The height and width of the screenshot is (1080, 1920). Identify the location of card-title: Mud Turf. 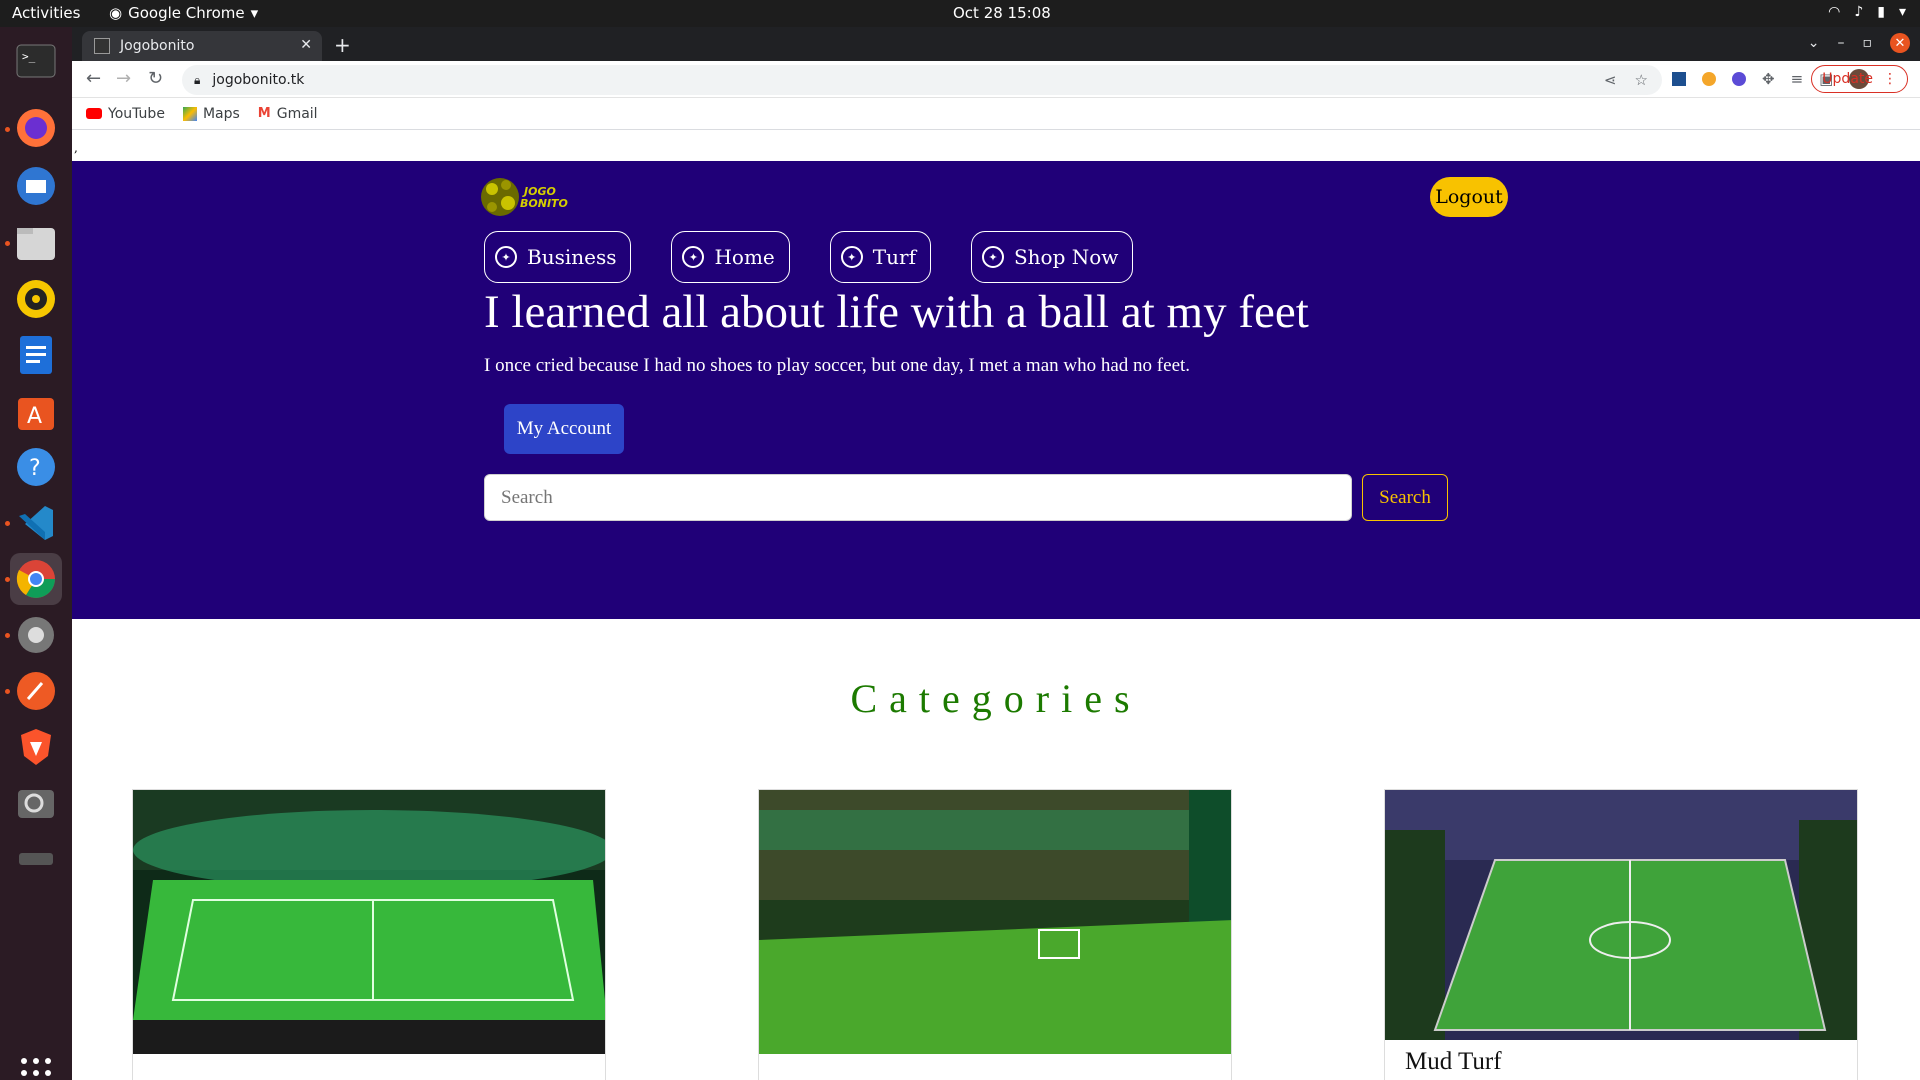
(1453, 1061).